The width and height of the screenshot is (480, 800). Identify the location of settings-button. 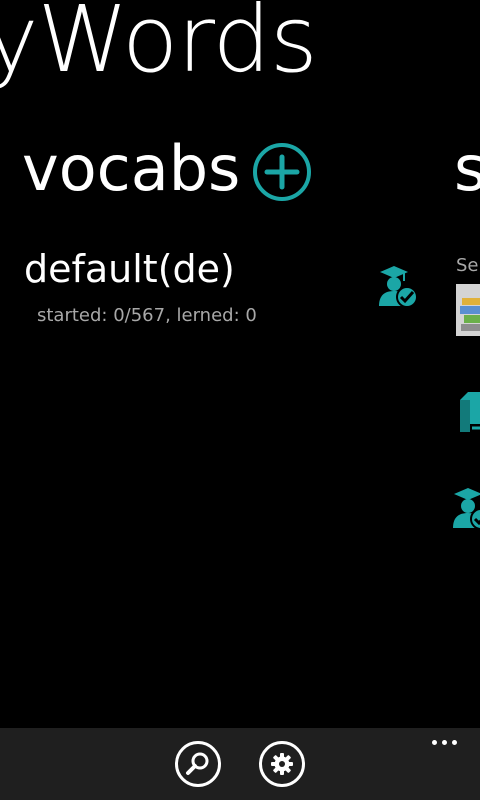
(282, 764).